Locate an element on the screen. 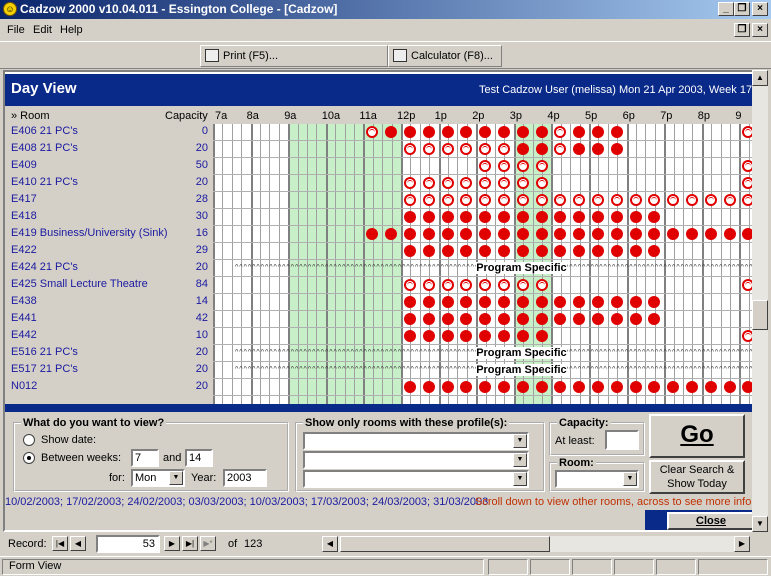  new-record-icon: ▶* is located at coordinates (208, 543).